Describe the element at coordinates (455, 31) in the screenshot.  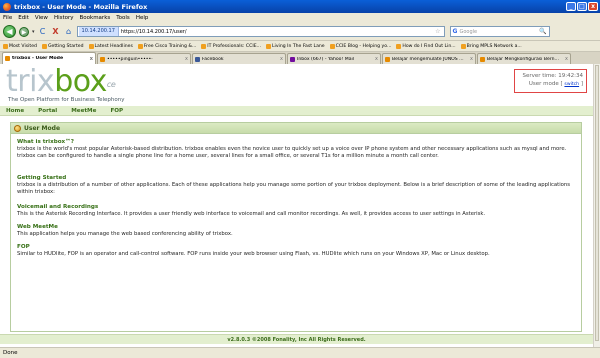
I see `google-icon: G` at that location.